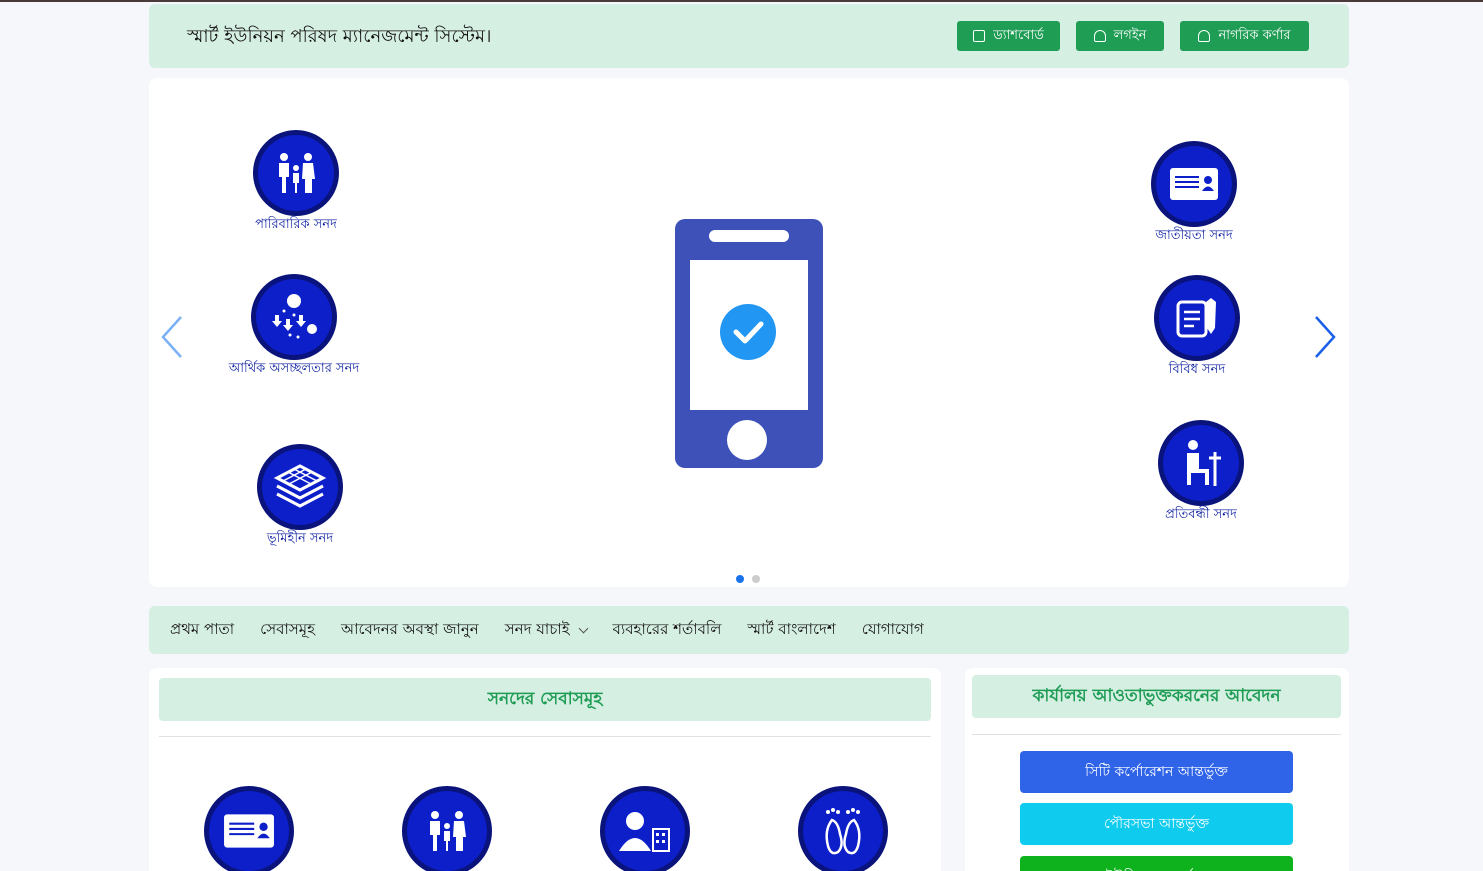 This screenshot has height=871, width=1483. What do you see at coordinates (1156, 863) in the screenshot?
I see `union-button: ইউনিয়ন আন্তর্ভুক্ত` at bounding box center [1156, 863].